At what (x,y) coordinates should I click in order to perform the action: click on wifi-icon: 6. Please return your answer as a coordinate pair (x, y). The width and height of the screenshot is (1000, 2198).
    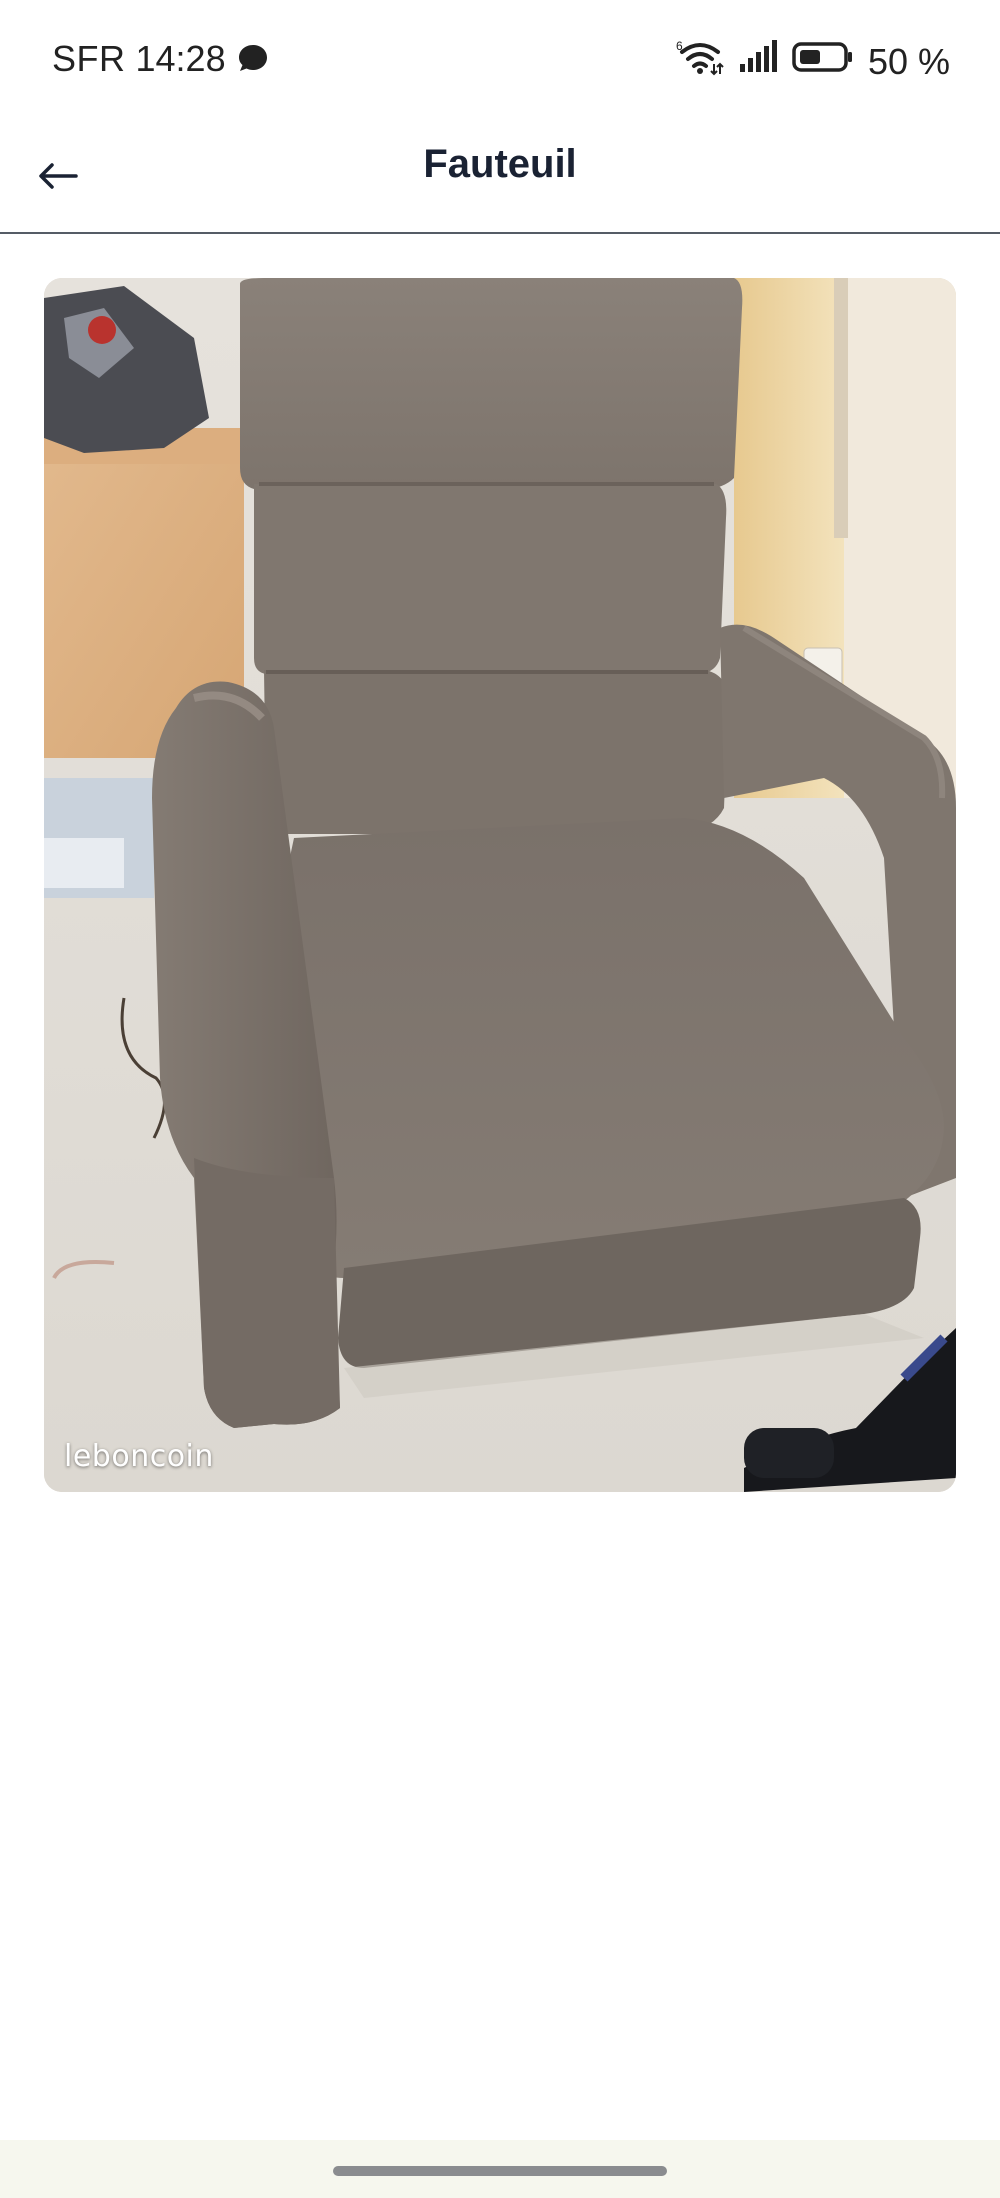
    Looking at the image, I should click on (700, 61).